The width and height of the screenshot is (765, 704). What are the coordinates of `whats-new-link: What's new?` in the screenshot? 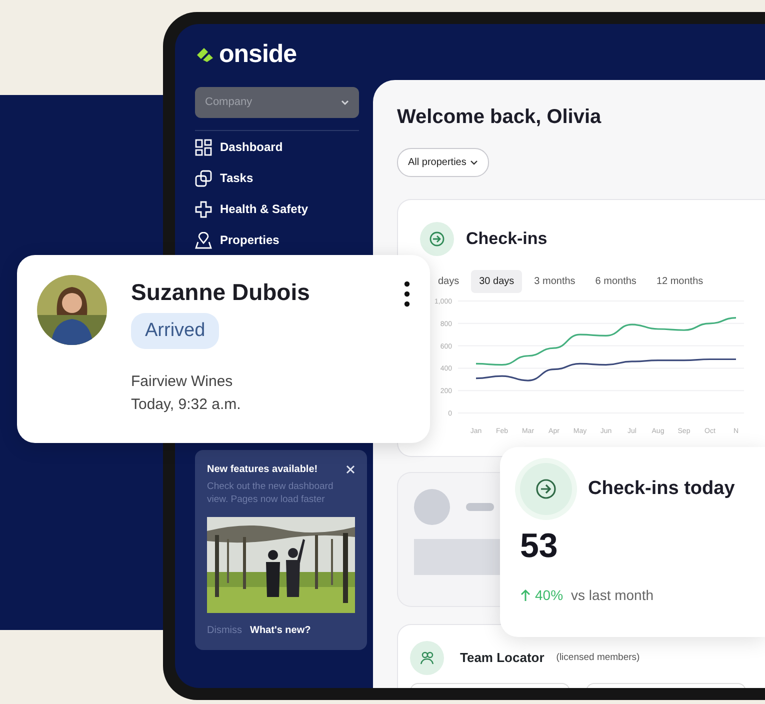 It's located at (280, 630).